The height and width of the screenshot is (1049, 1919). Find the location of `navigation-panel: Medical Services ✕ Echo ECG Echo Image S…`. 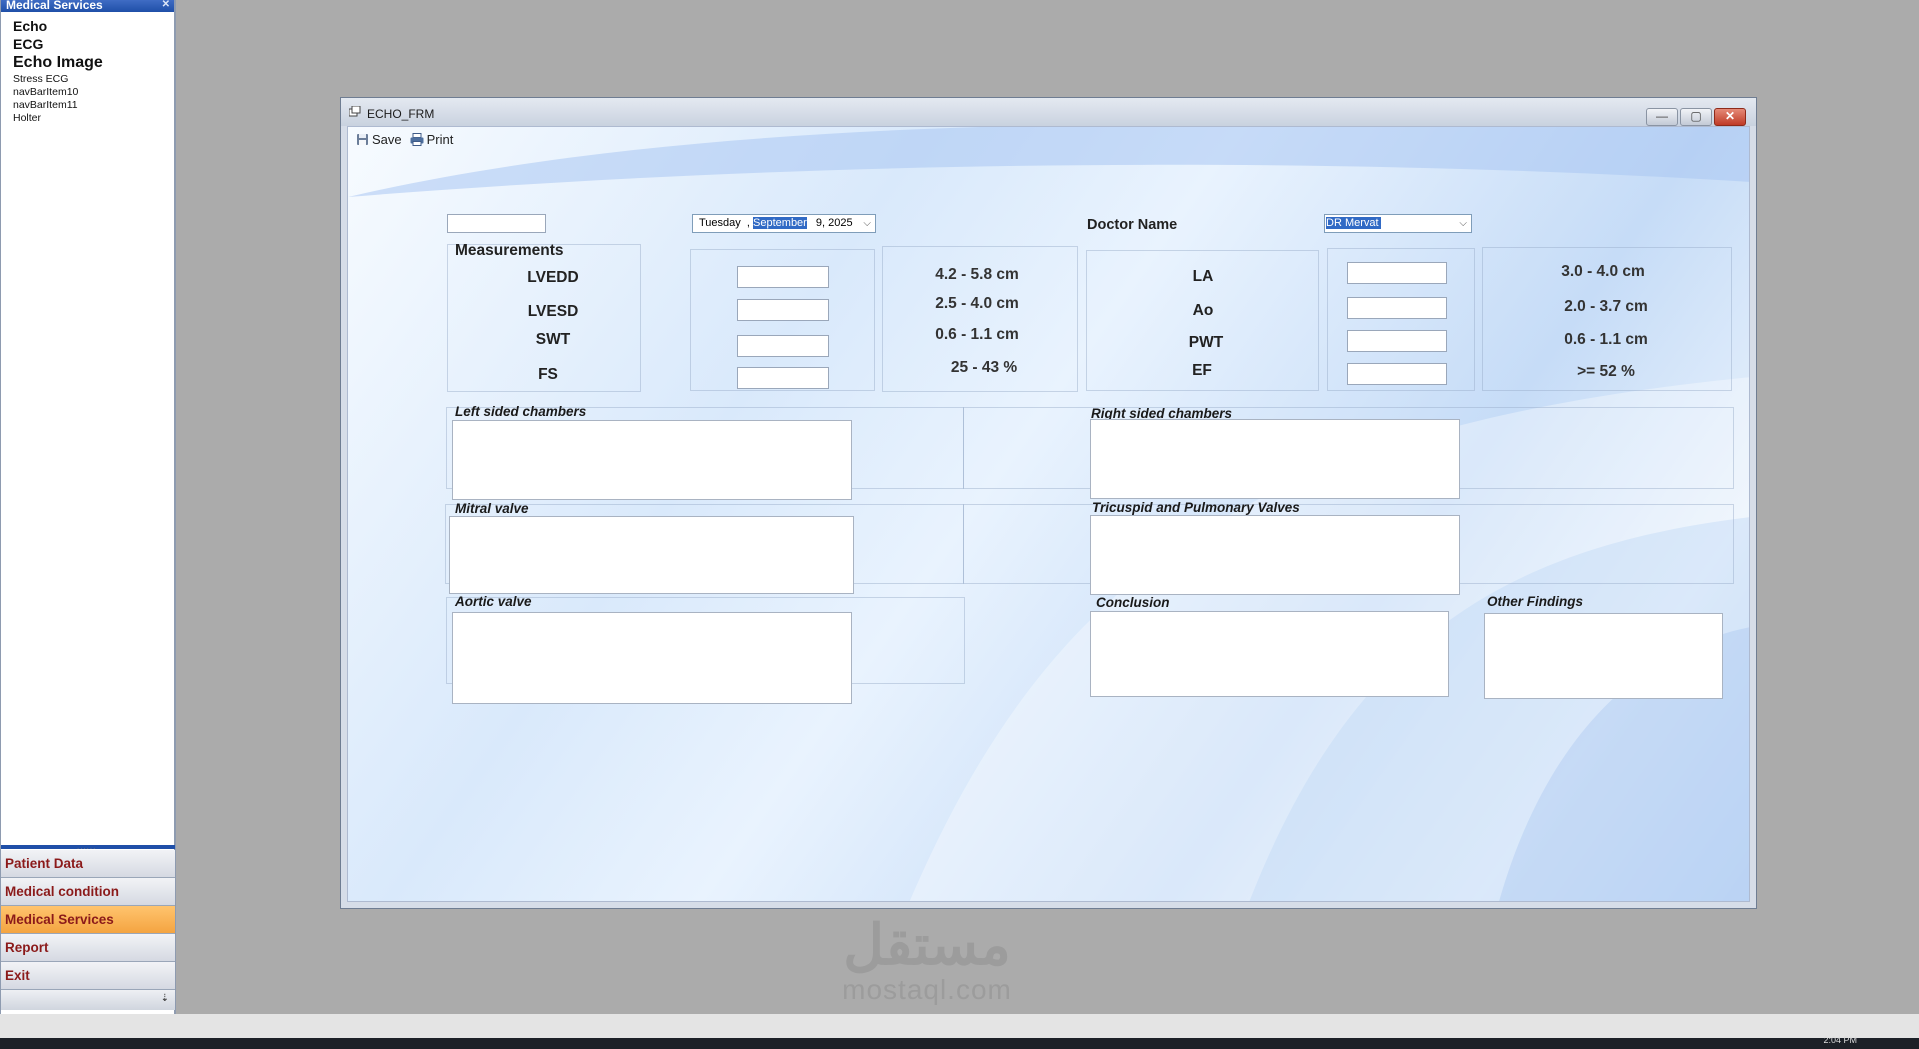

navigation-panel: Medical Services ✕ Echo ECG Echo Image S… is located at coordinates (88, 507).